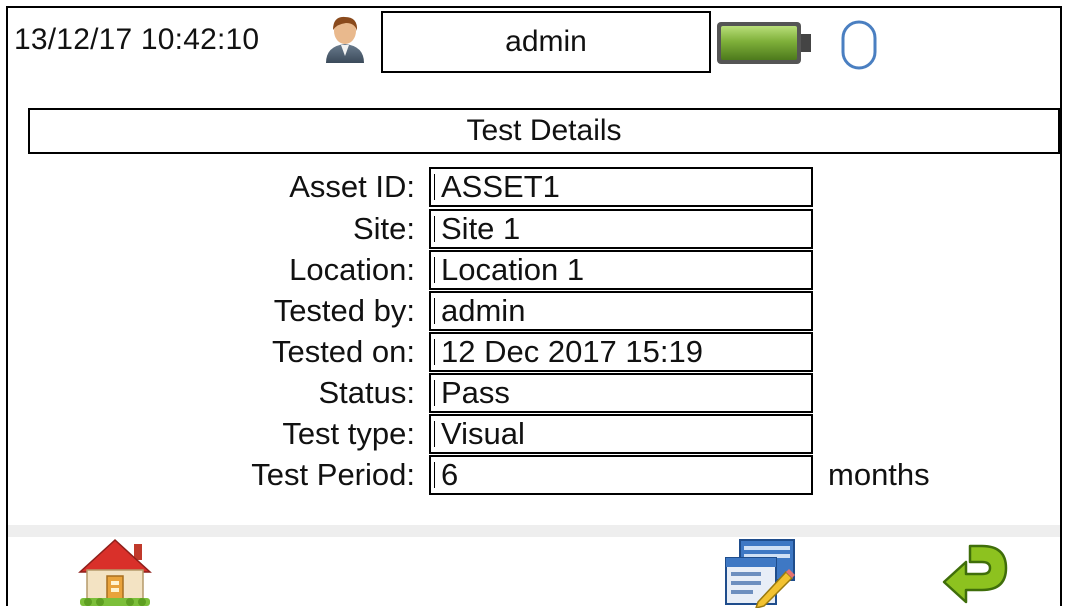  I want to click on form-row-site: Site: Site 1, so click(535, 229).